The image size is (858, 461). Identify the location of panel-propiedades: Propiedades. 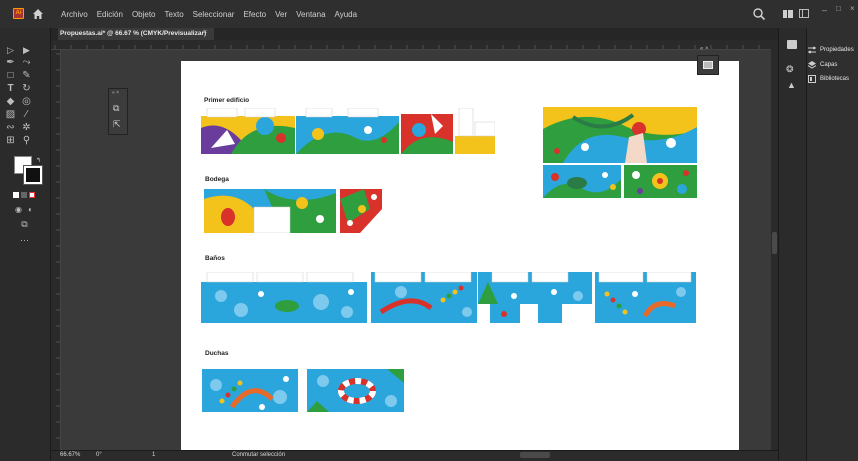
(831, 50).